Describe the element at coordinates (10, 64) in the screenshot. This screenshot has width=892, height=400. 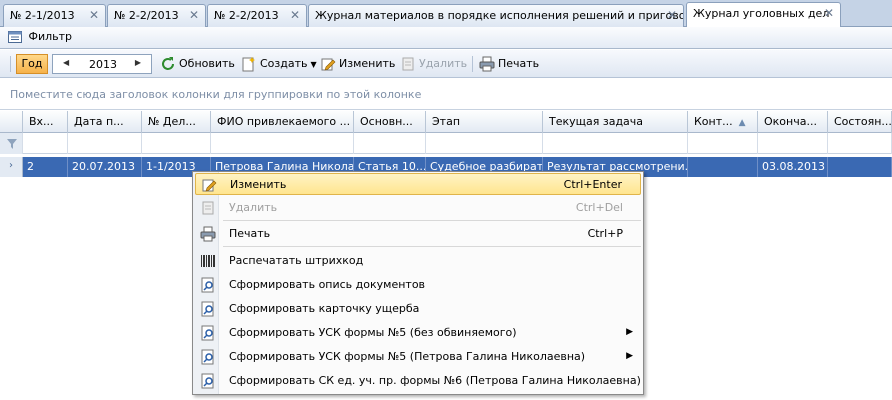
I see `toolbar-grip` at that location.